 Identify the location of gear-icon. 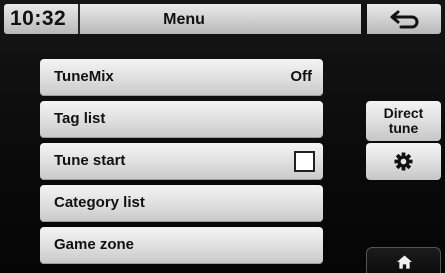
(403, 161).